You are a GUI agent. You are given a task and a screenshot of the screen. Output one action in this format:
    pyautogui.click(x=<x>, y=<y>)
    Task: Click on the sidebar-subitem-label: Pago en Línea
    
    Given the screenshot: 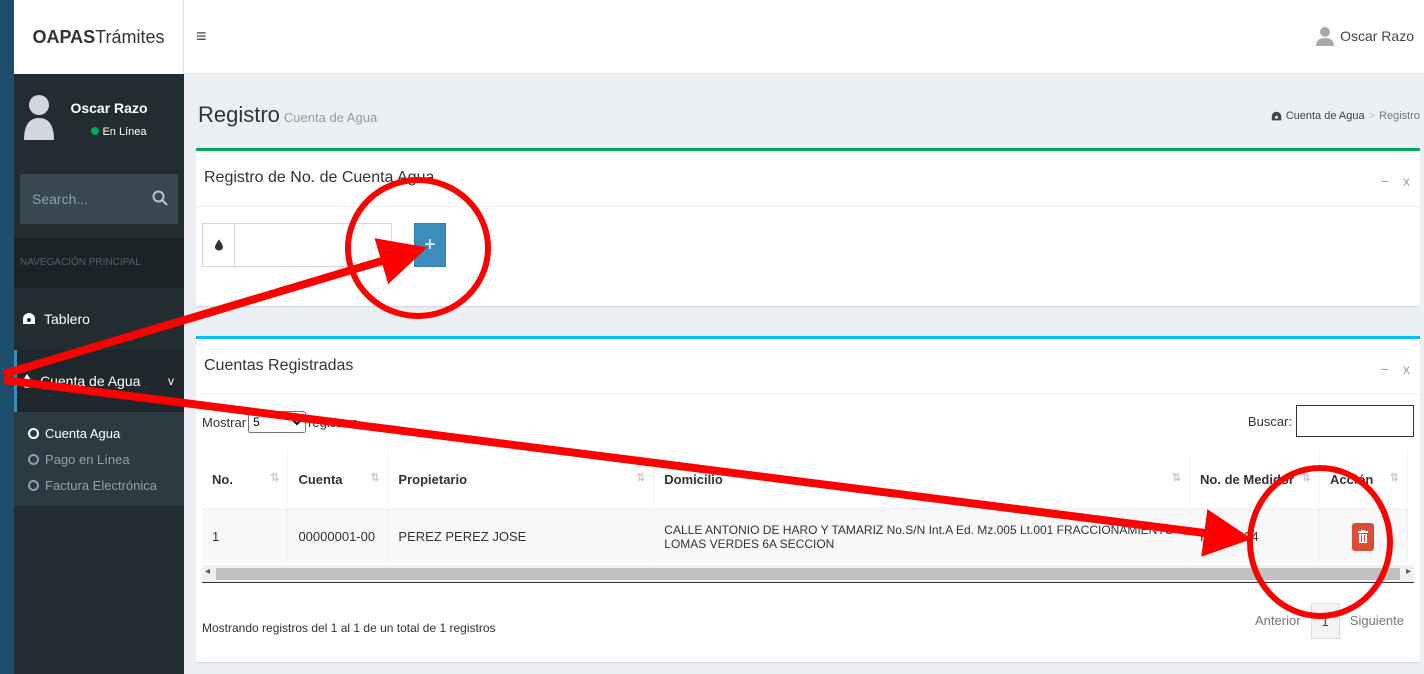 What is the action you would take?
    pyautogui.click(x=87, y=459)
    